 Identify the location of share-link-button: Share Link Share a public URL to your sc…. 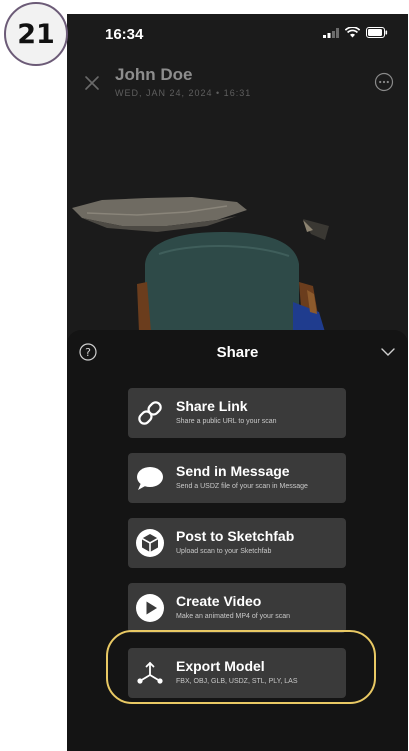
(237, 413).